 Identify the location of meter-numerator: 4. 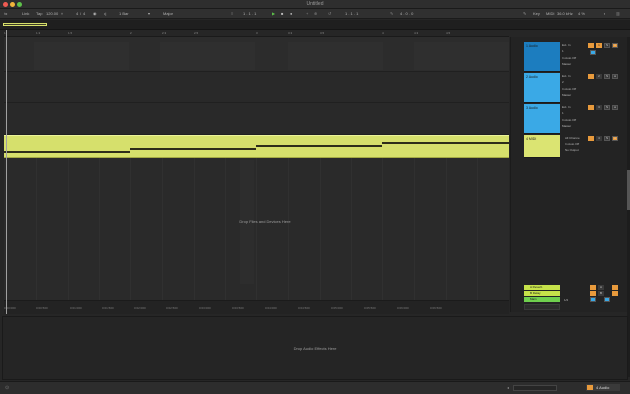
(77, 13).